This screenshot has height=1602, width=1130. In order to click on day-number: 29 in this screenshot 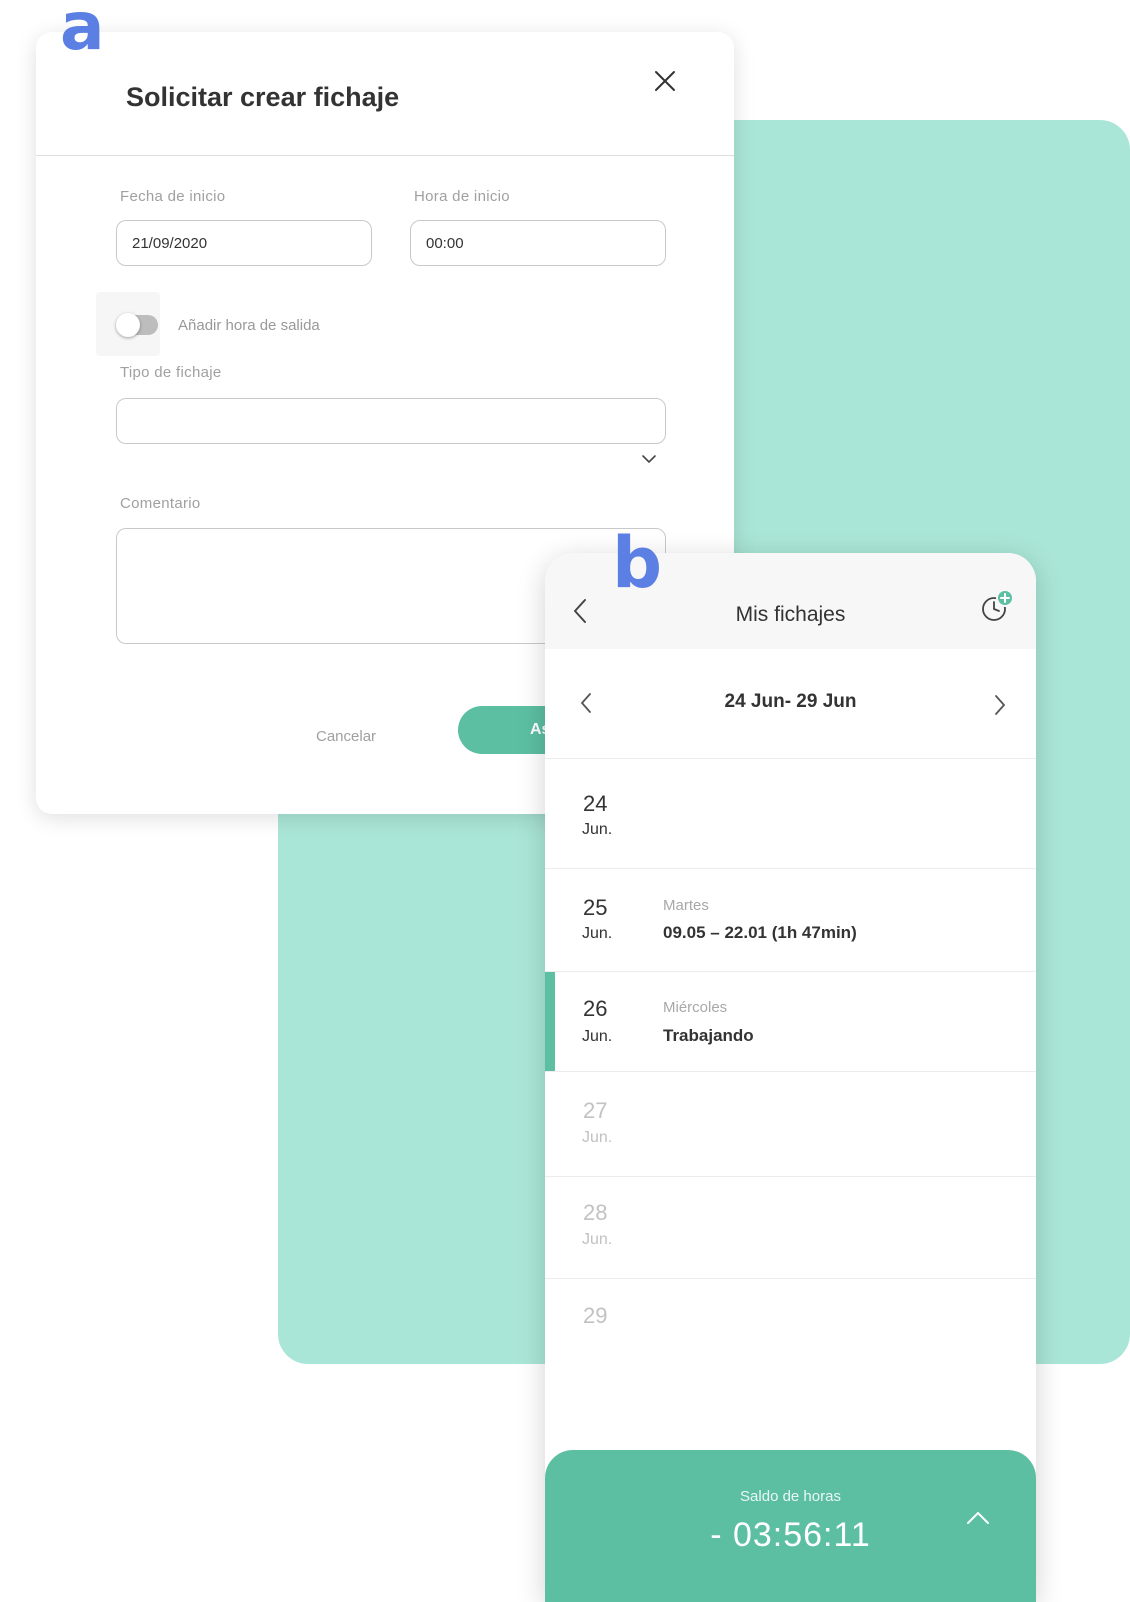, I will do `click(595, 1315)`.